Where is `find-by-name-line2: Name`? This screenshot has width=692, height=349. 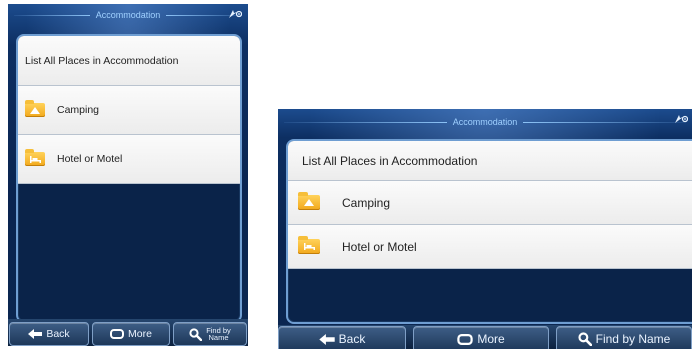
find-by-name-line2: Name is located at coordinates (218, 337).